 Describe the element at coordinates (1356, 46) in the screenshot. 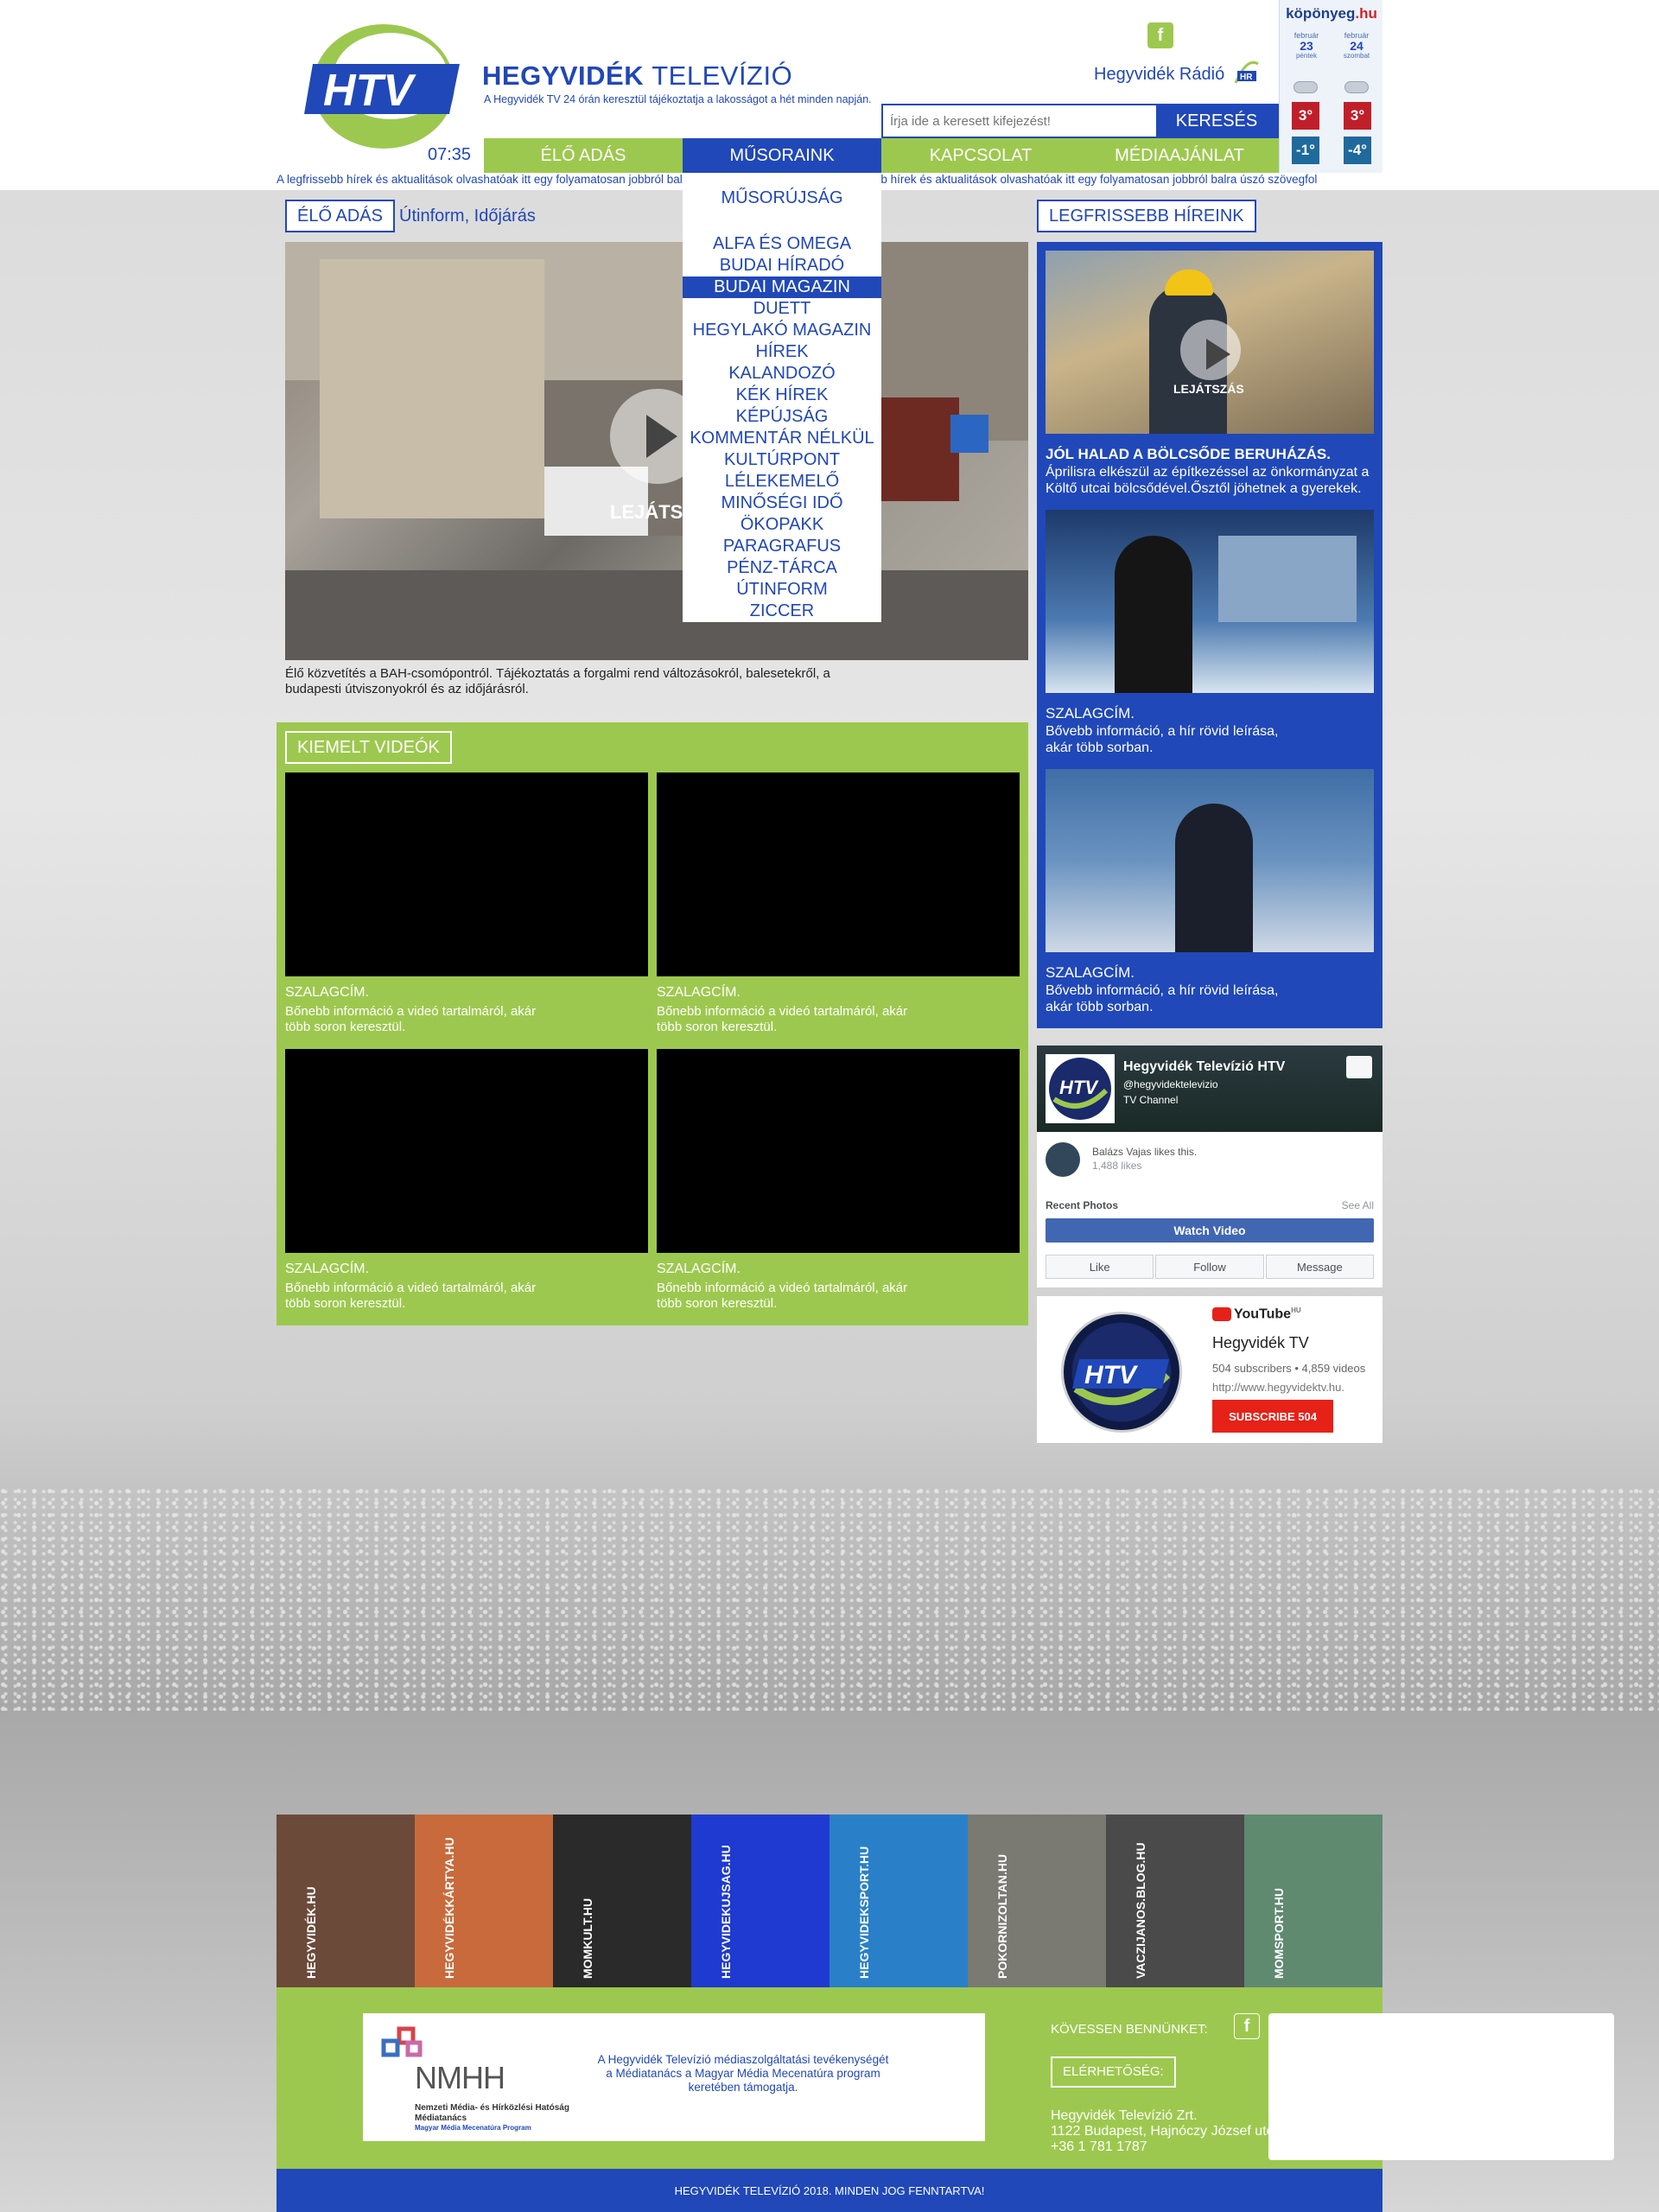

I see `weather-day: 24` at that location.